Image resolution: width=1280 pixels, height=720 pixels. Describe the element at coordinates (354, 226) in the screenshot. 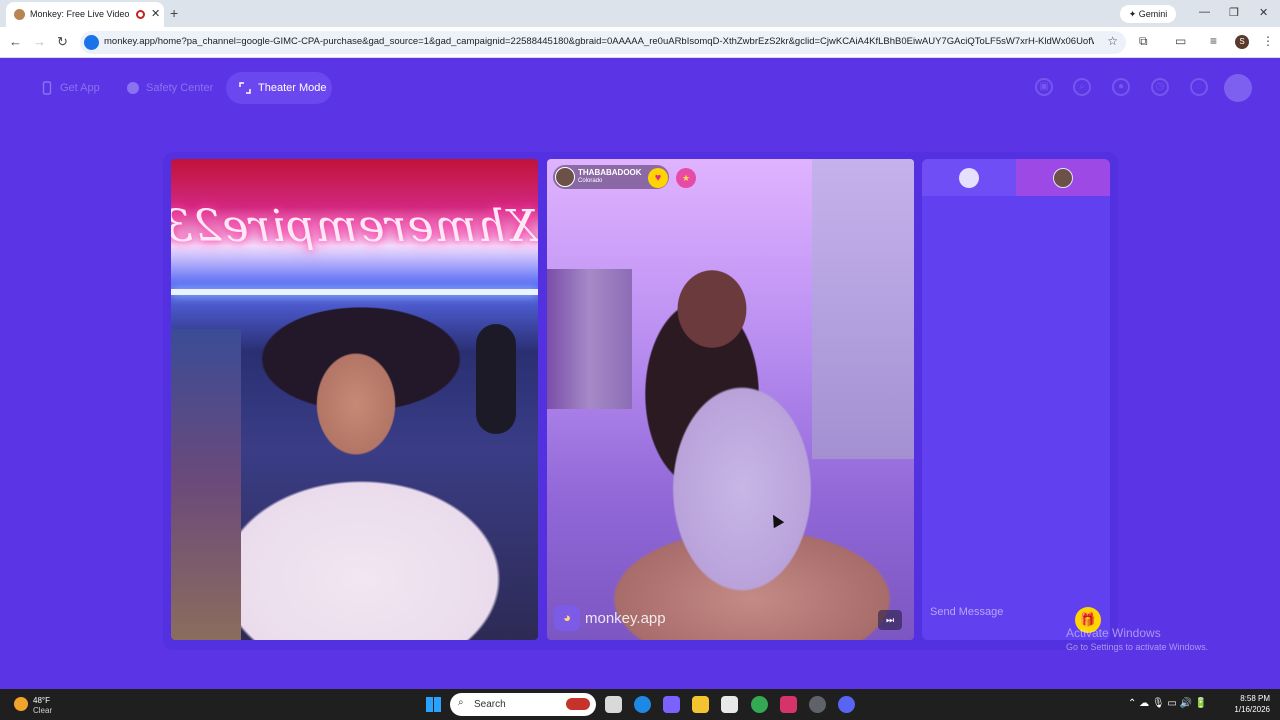

I see `neon-sign-text: Xhmerempire23` at that location.